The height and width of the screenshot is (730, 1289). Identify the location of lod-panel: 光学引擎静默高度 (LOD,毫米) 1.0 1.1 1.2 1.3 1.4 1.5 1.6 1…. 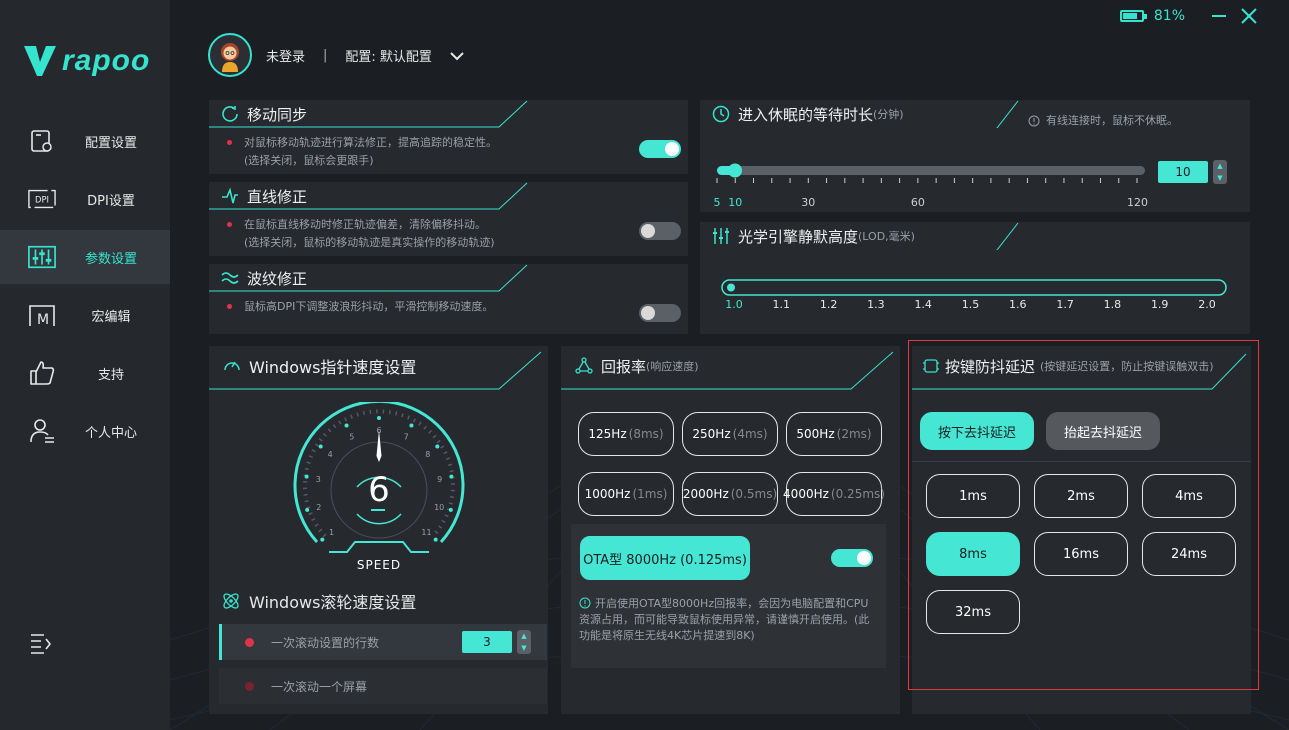
(975, 278).